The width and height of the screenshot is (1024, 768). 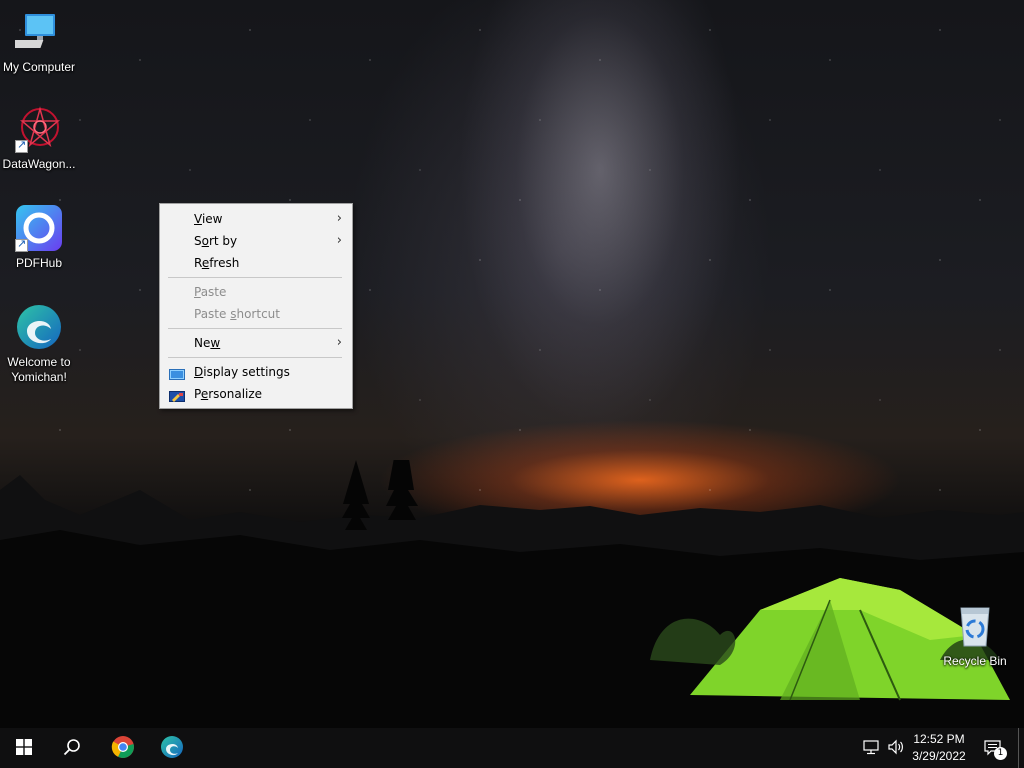 I want to click on menu-item-personalize: Personalize, so click(x=256, y=394).